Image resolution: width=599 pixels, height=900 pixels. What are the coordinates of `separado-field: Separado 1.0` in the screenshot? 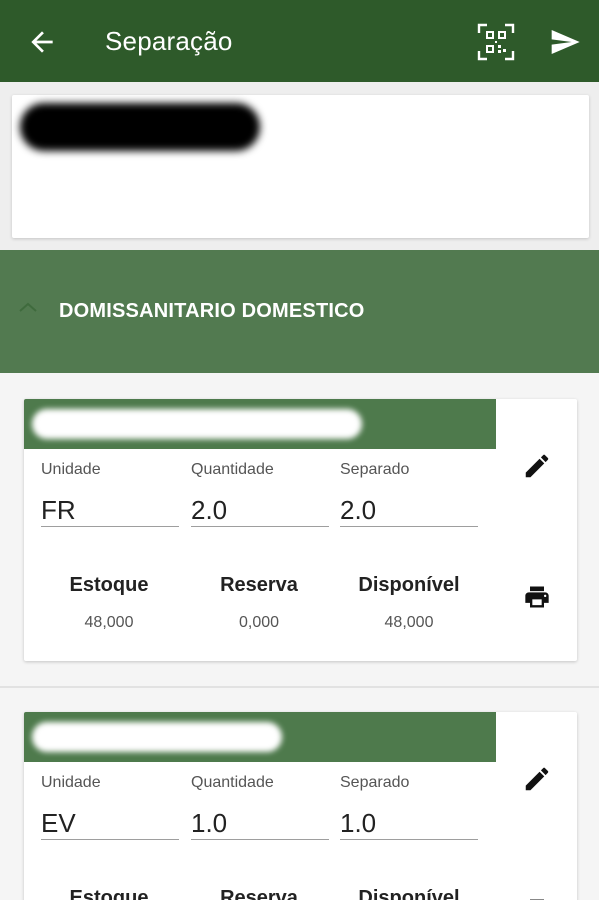 It's located at (409, 807).